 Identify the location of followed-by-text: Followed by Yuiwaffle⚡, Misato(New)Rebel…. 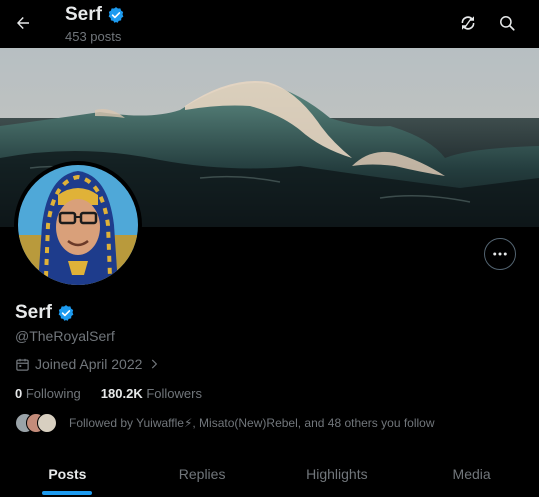
(252, 423).